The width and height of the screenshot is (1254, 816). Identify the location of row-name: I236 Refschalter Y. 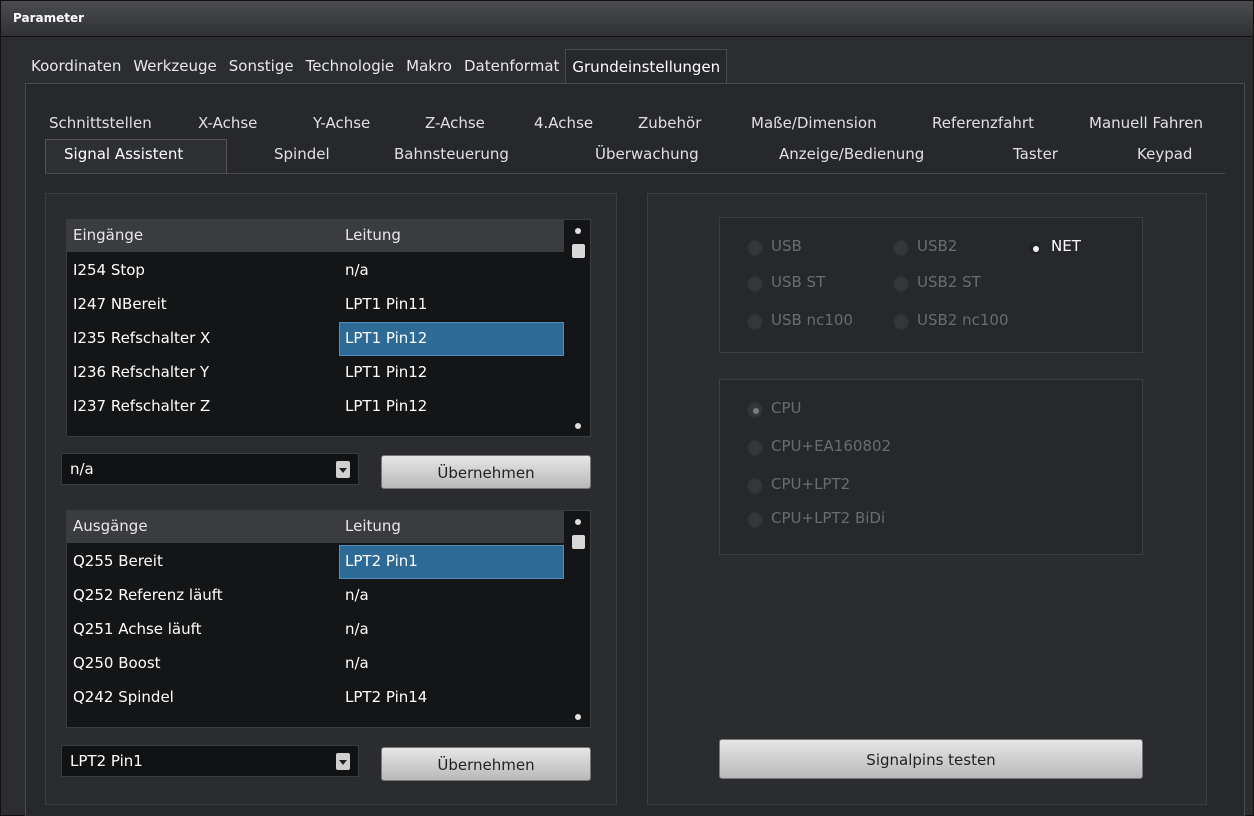
(141, 372).